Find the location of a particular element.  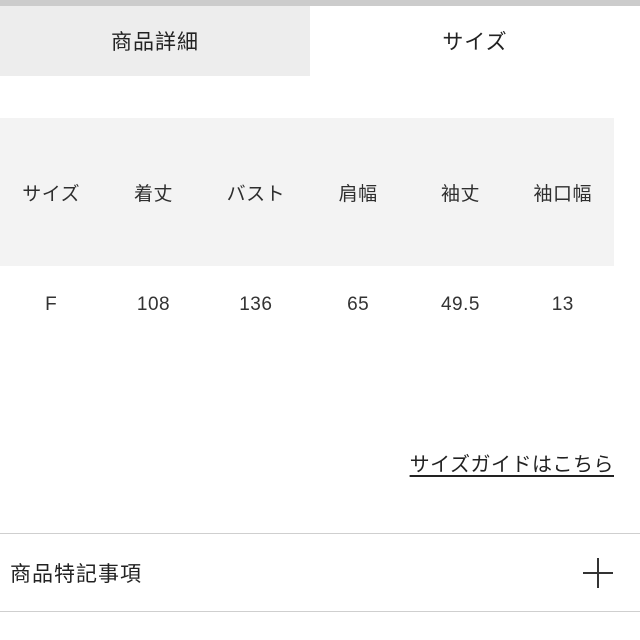

table-row: F 108 136 65 49.5 13 is located at coordinates (307, 305).